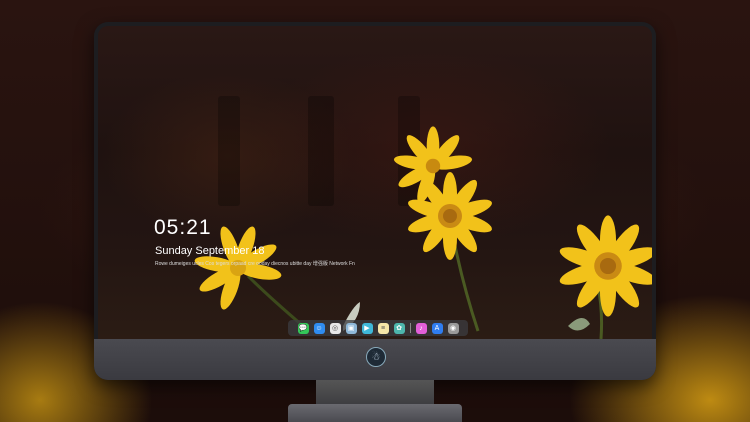 The image size is (750, 422). I want to click on photos-icon: ✿, so click(399, 328).